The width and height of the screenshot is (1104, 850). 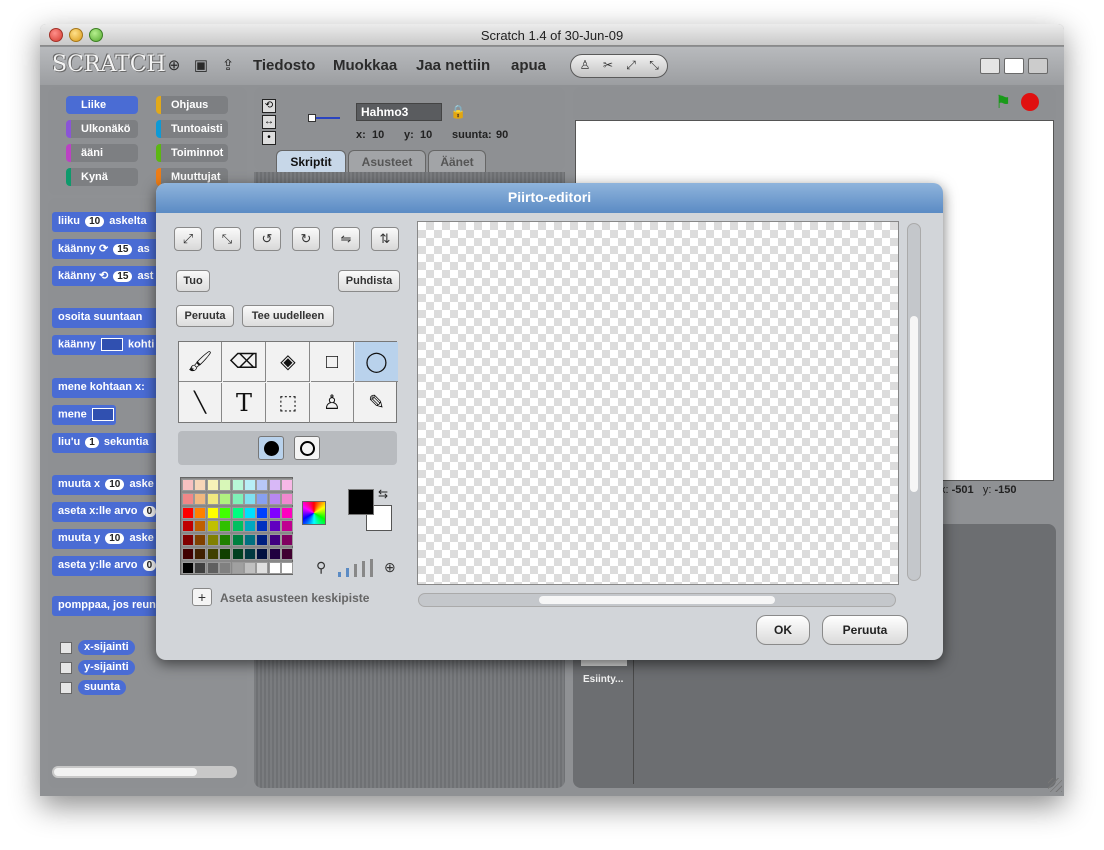 I want to click on category-operators: Toiminnot, so click(x=192, y=153).